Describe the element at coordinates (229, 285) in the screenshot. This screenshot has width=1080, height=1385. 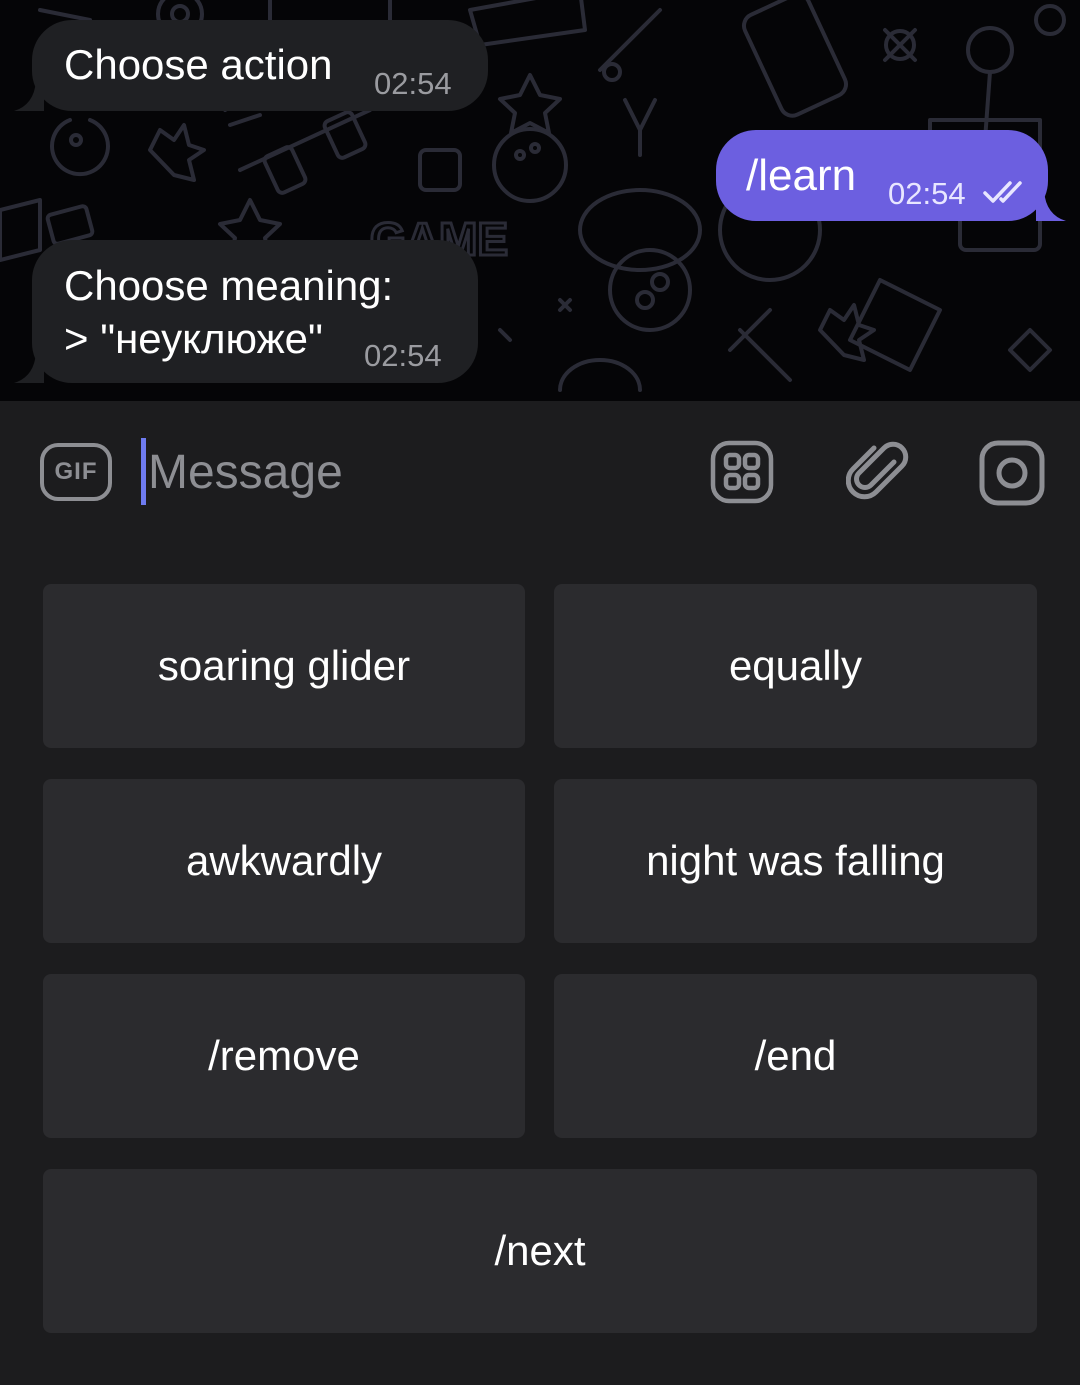
I see `message-text-line-1: Choose meaning:` at that location.